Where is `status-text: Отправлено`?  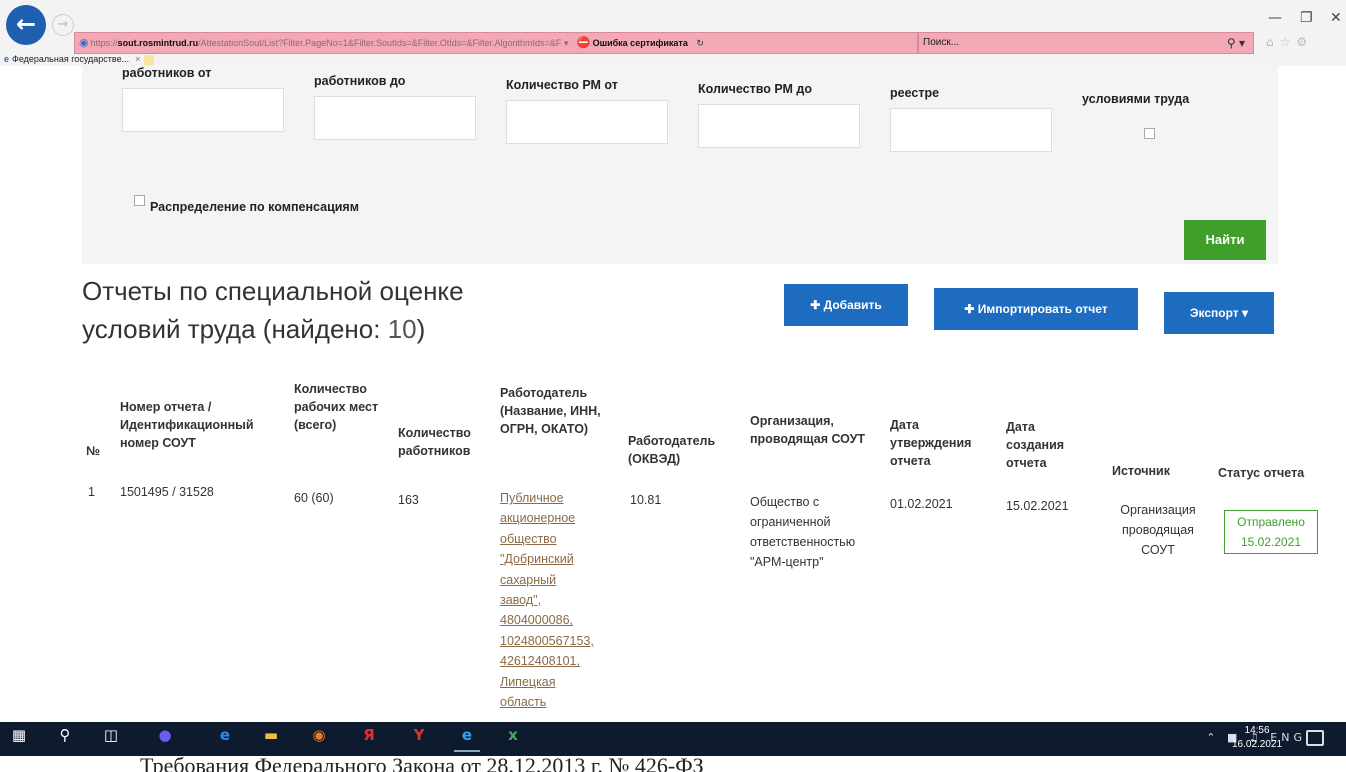 status-text: Отправлено is located at coordinates (1271, 522).